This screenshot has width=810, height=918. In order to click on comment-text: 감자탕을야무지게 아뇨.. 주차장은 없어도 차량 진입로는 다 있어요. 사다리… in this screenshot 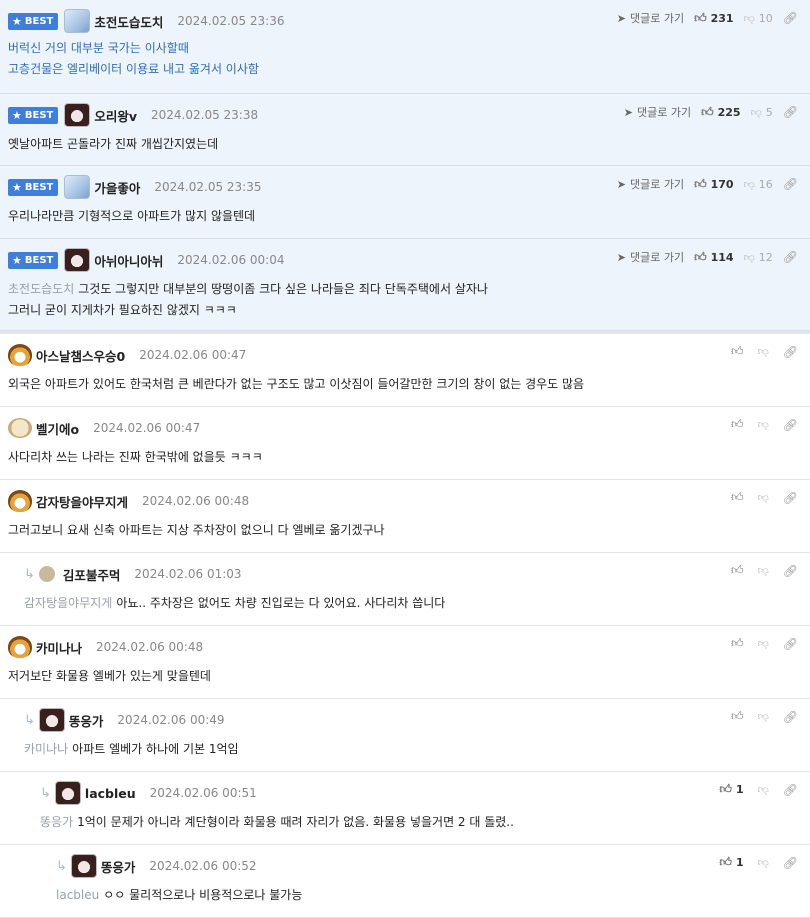, I will do `click(235, 603)`.